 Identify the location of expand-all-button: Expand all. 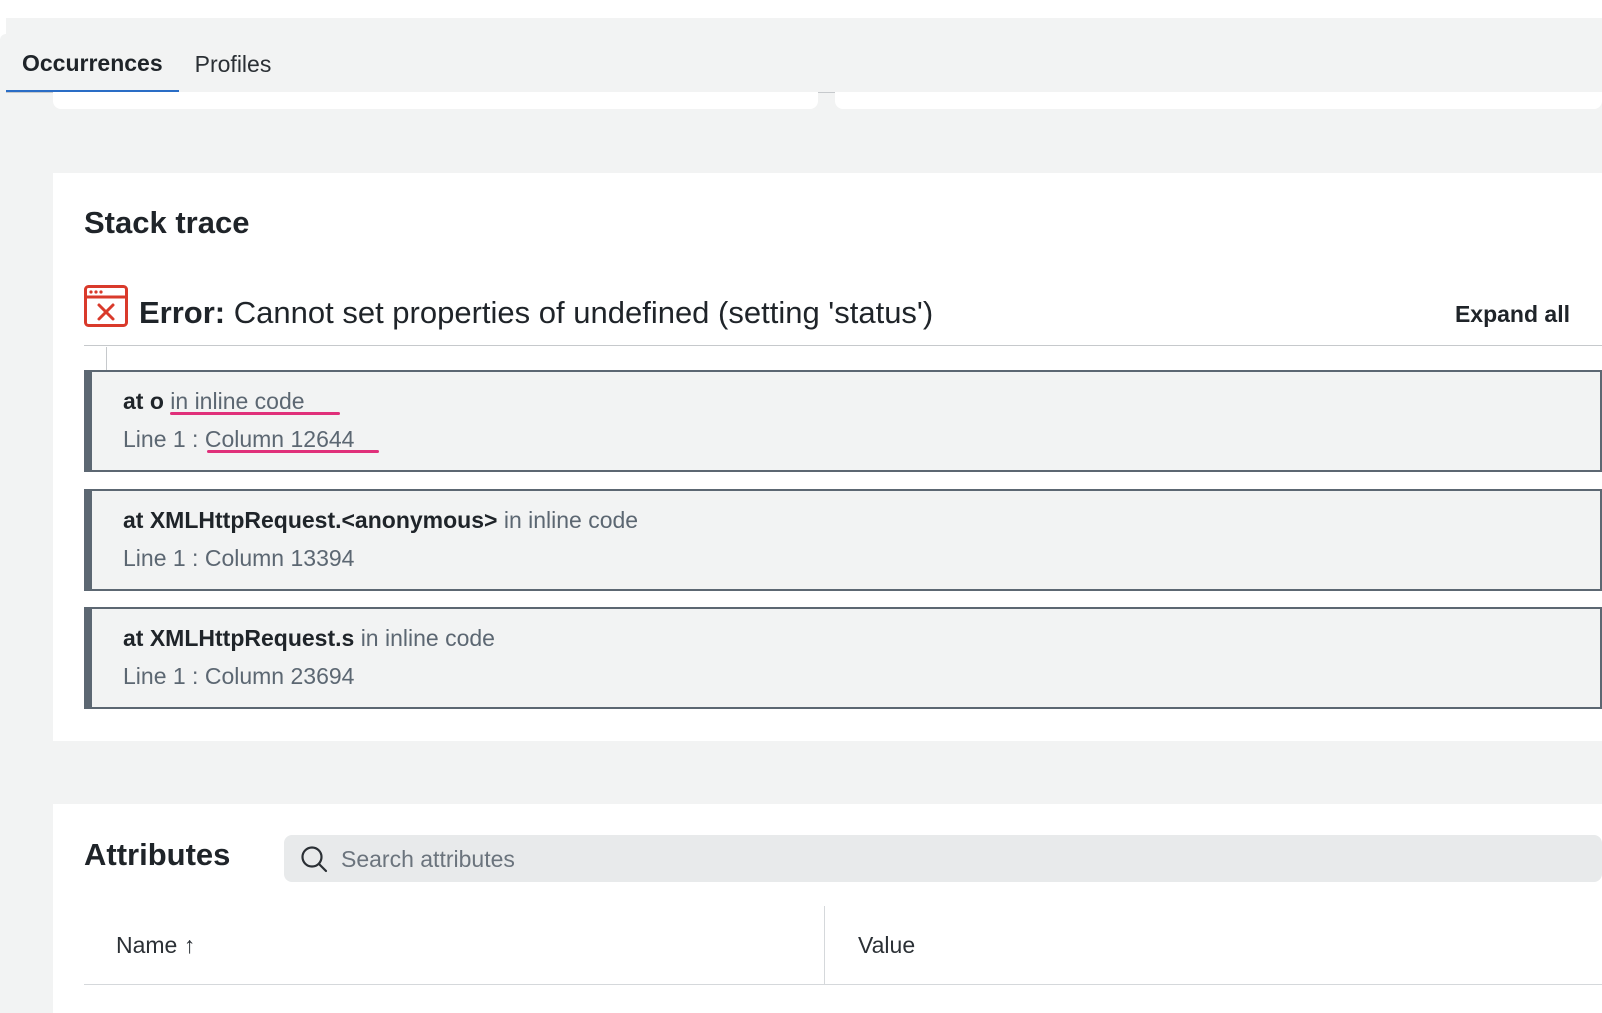
(1512, 314).